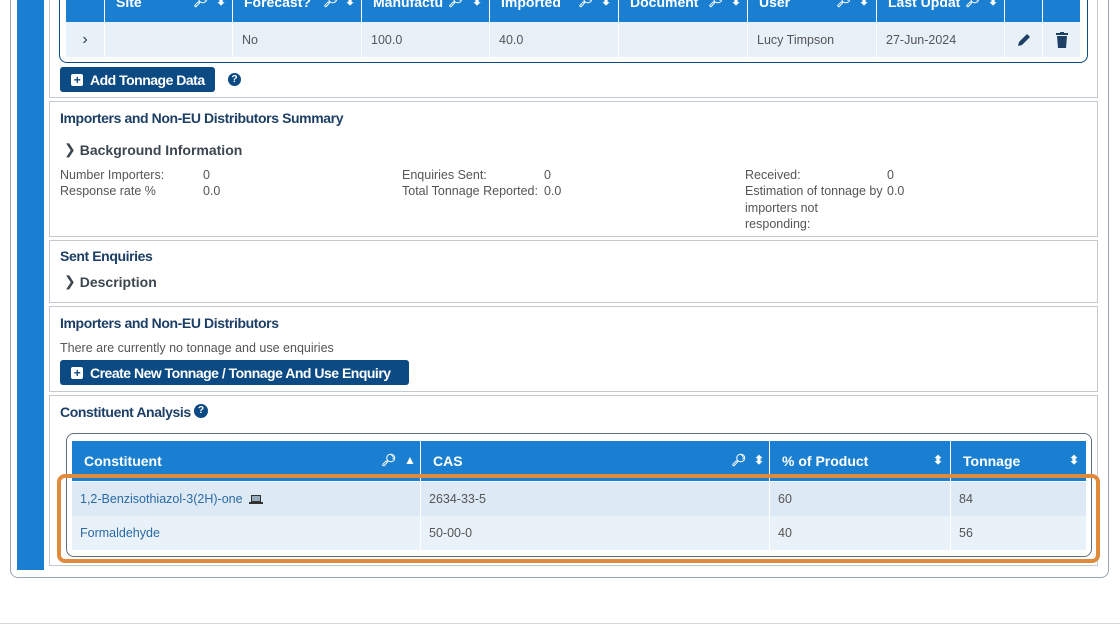  Describe the element at coordinates (425, 39) in the screenshot. I see `cell-manufactured: 100.0` at that location.